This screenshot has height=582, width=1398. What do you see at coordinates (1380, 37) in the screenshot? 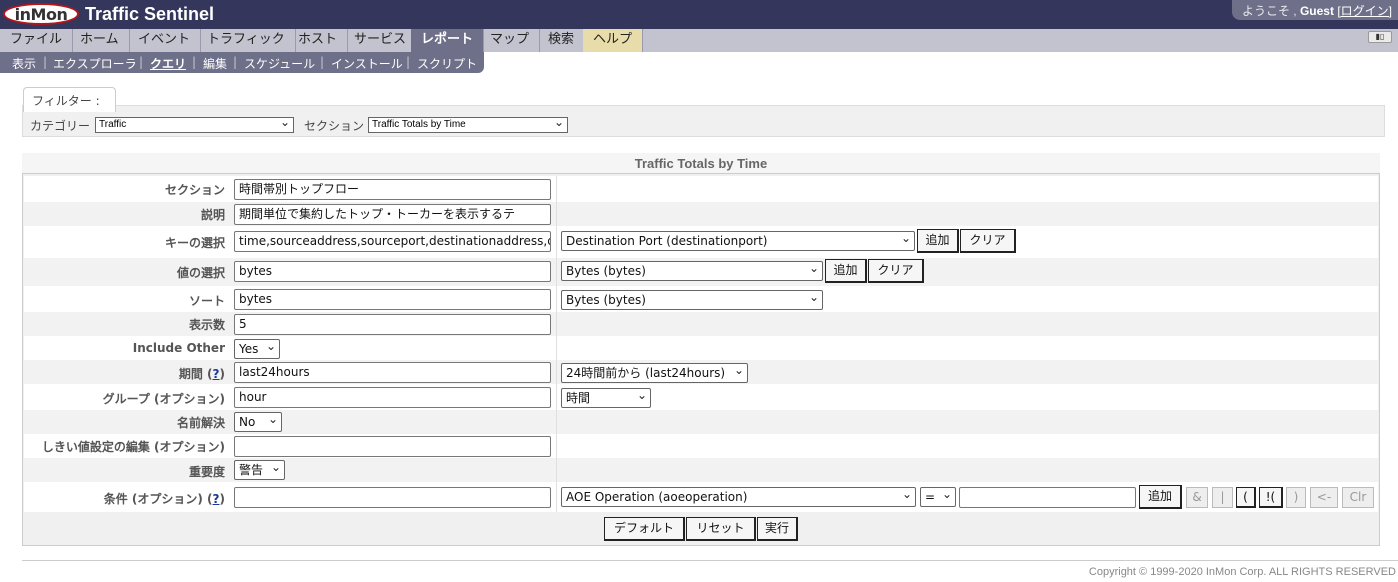
I see `collapse-icon: ▮▯` at bounding box center [1380, 37].